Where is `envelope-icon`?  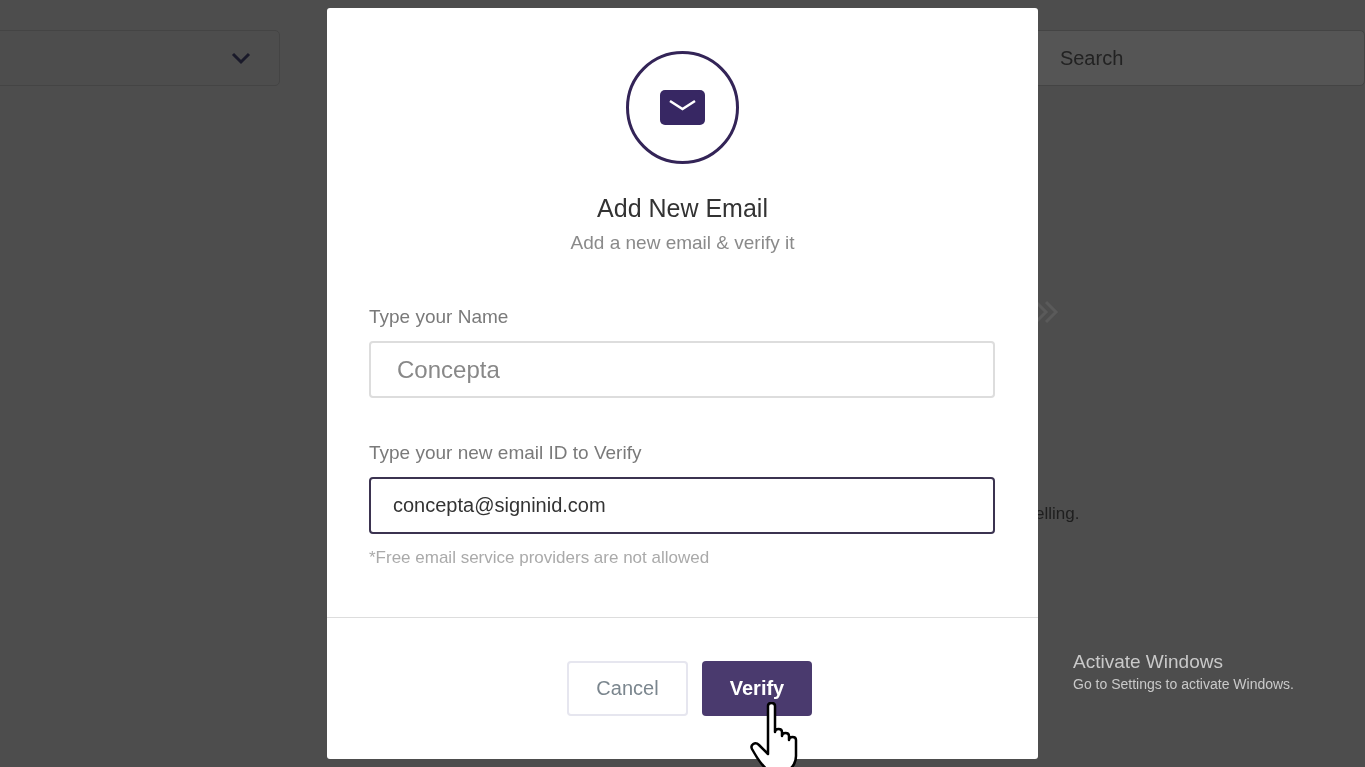 envelope-icon is located at coordinates (682, 107).